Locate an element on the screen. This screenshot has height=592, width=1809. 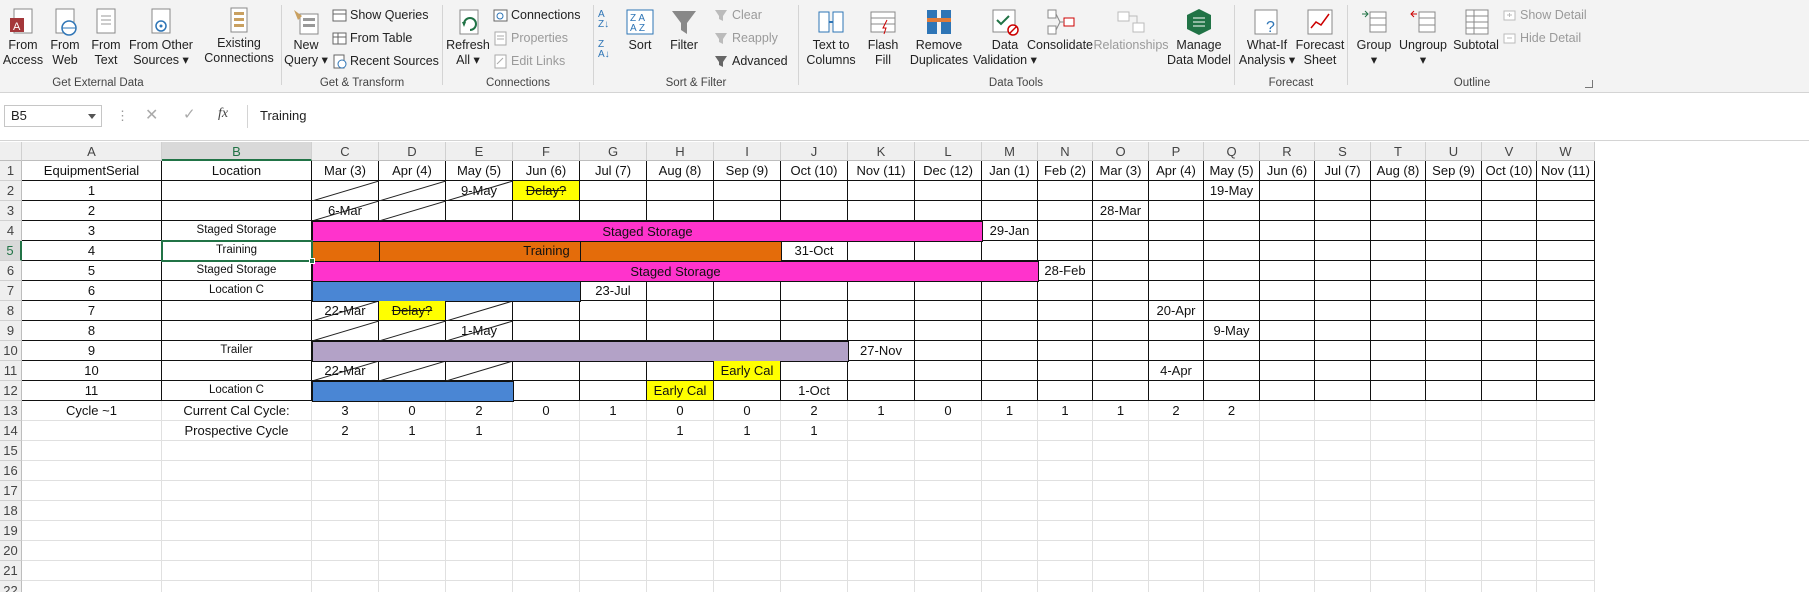
recent-sources-button: Recent Sources is located at coordinates (385, 61).